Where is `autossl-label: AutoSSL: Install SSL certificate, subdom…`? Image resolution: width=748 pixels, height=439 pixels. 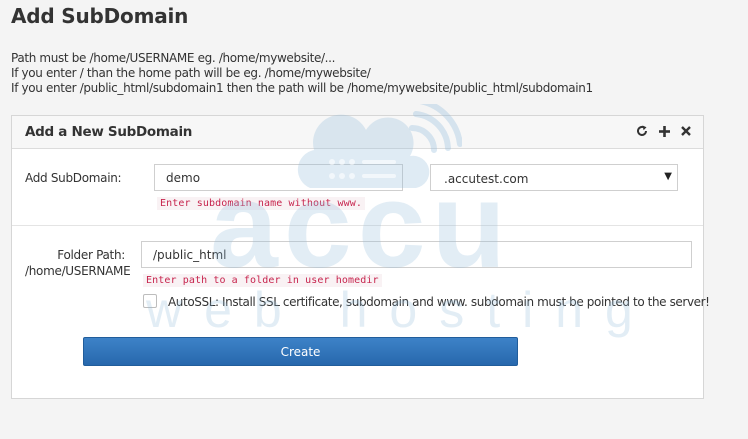 autossl-label: AutoSSL: Install SSL certificate, subdom… is located at coordinates (439, 302).